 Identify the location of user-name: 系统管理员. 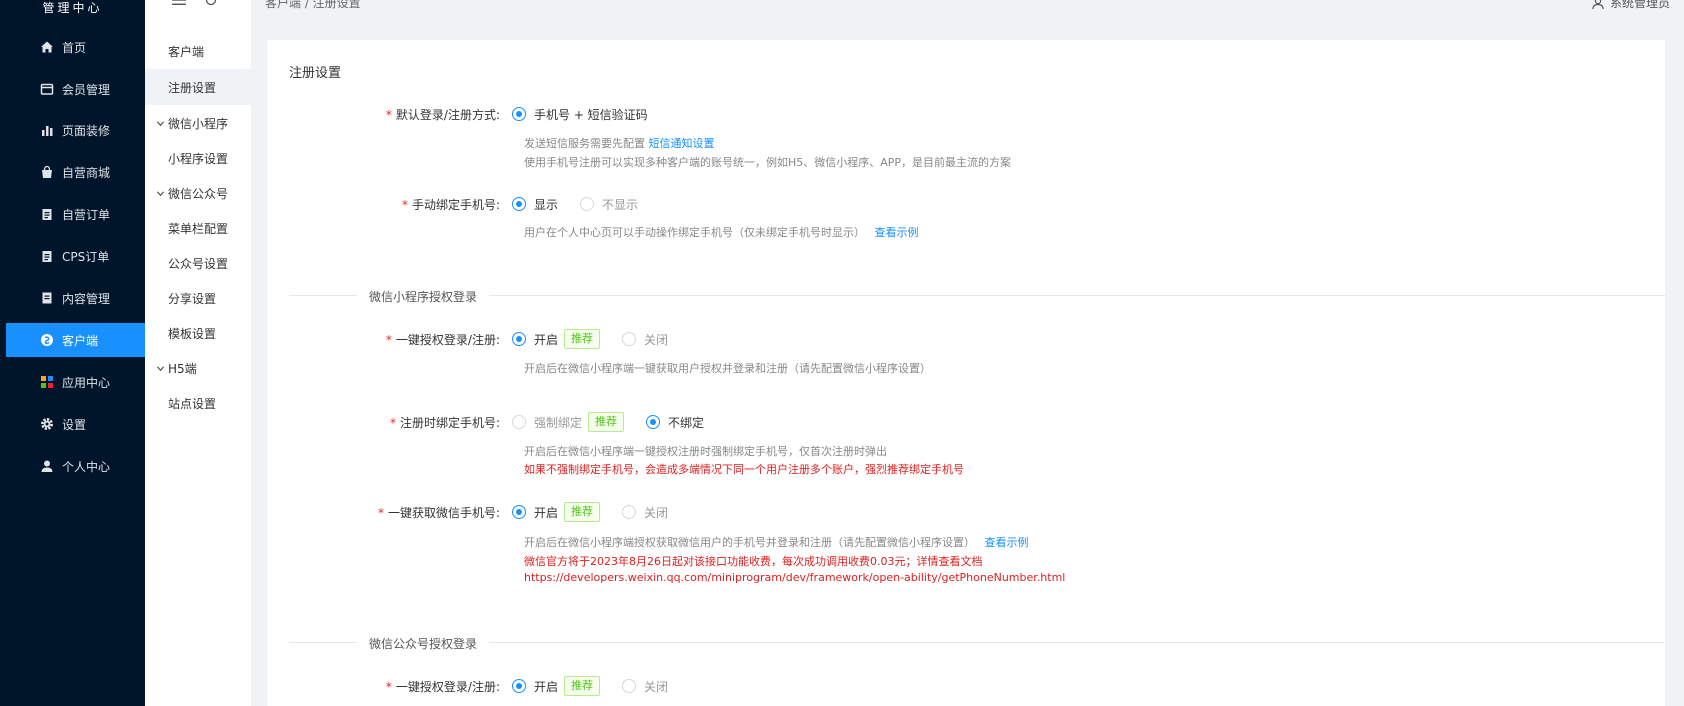
(1639, 5).